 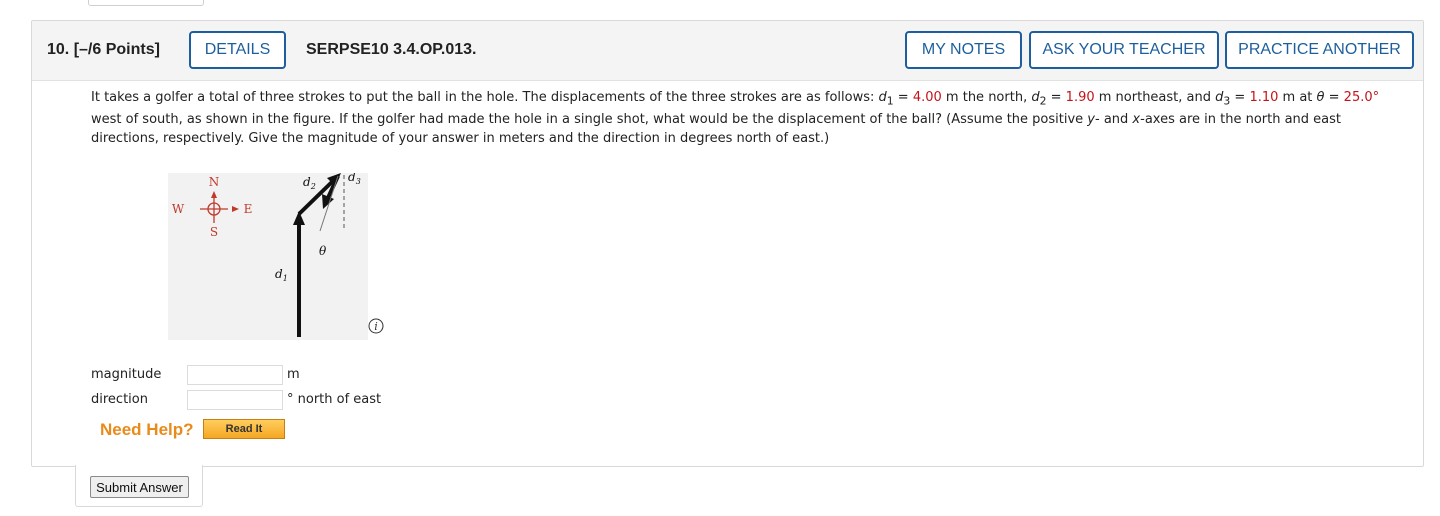 I want to click on direction-unit: ° north of east, so click(x=334, y=399).